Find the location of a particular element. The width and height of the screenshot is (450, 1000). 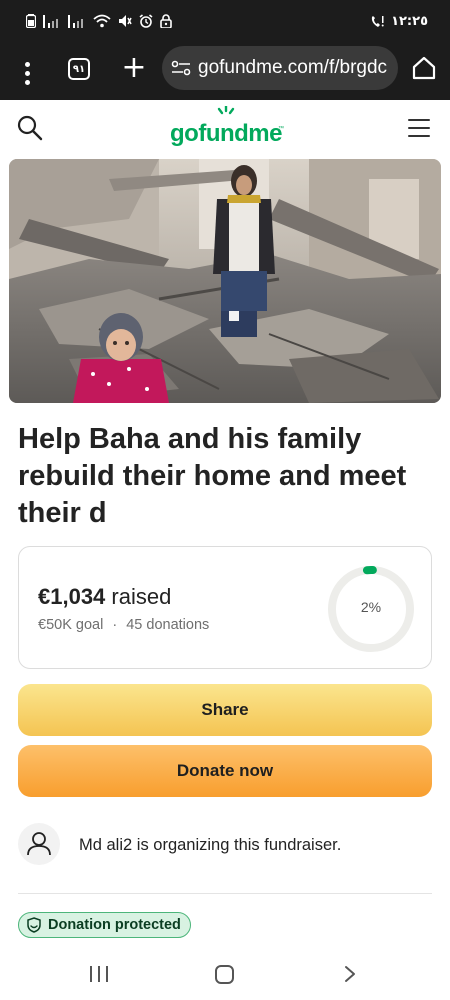

goal-line: €50K goal · 45 donations is located at coordinates (123, 625).